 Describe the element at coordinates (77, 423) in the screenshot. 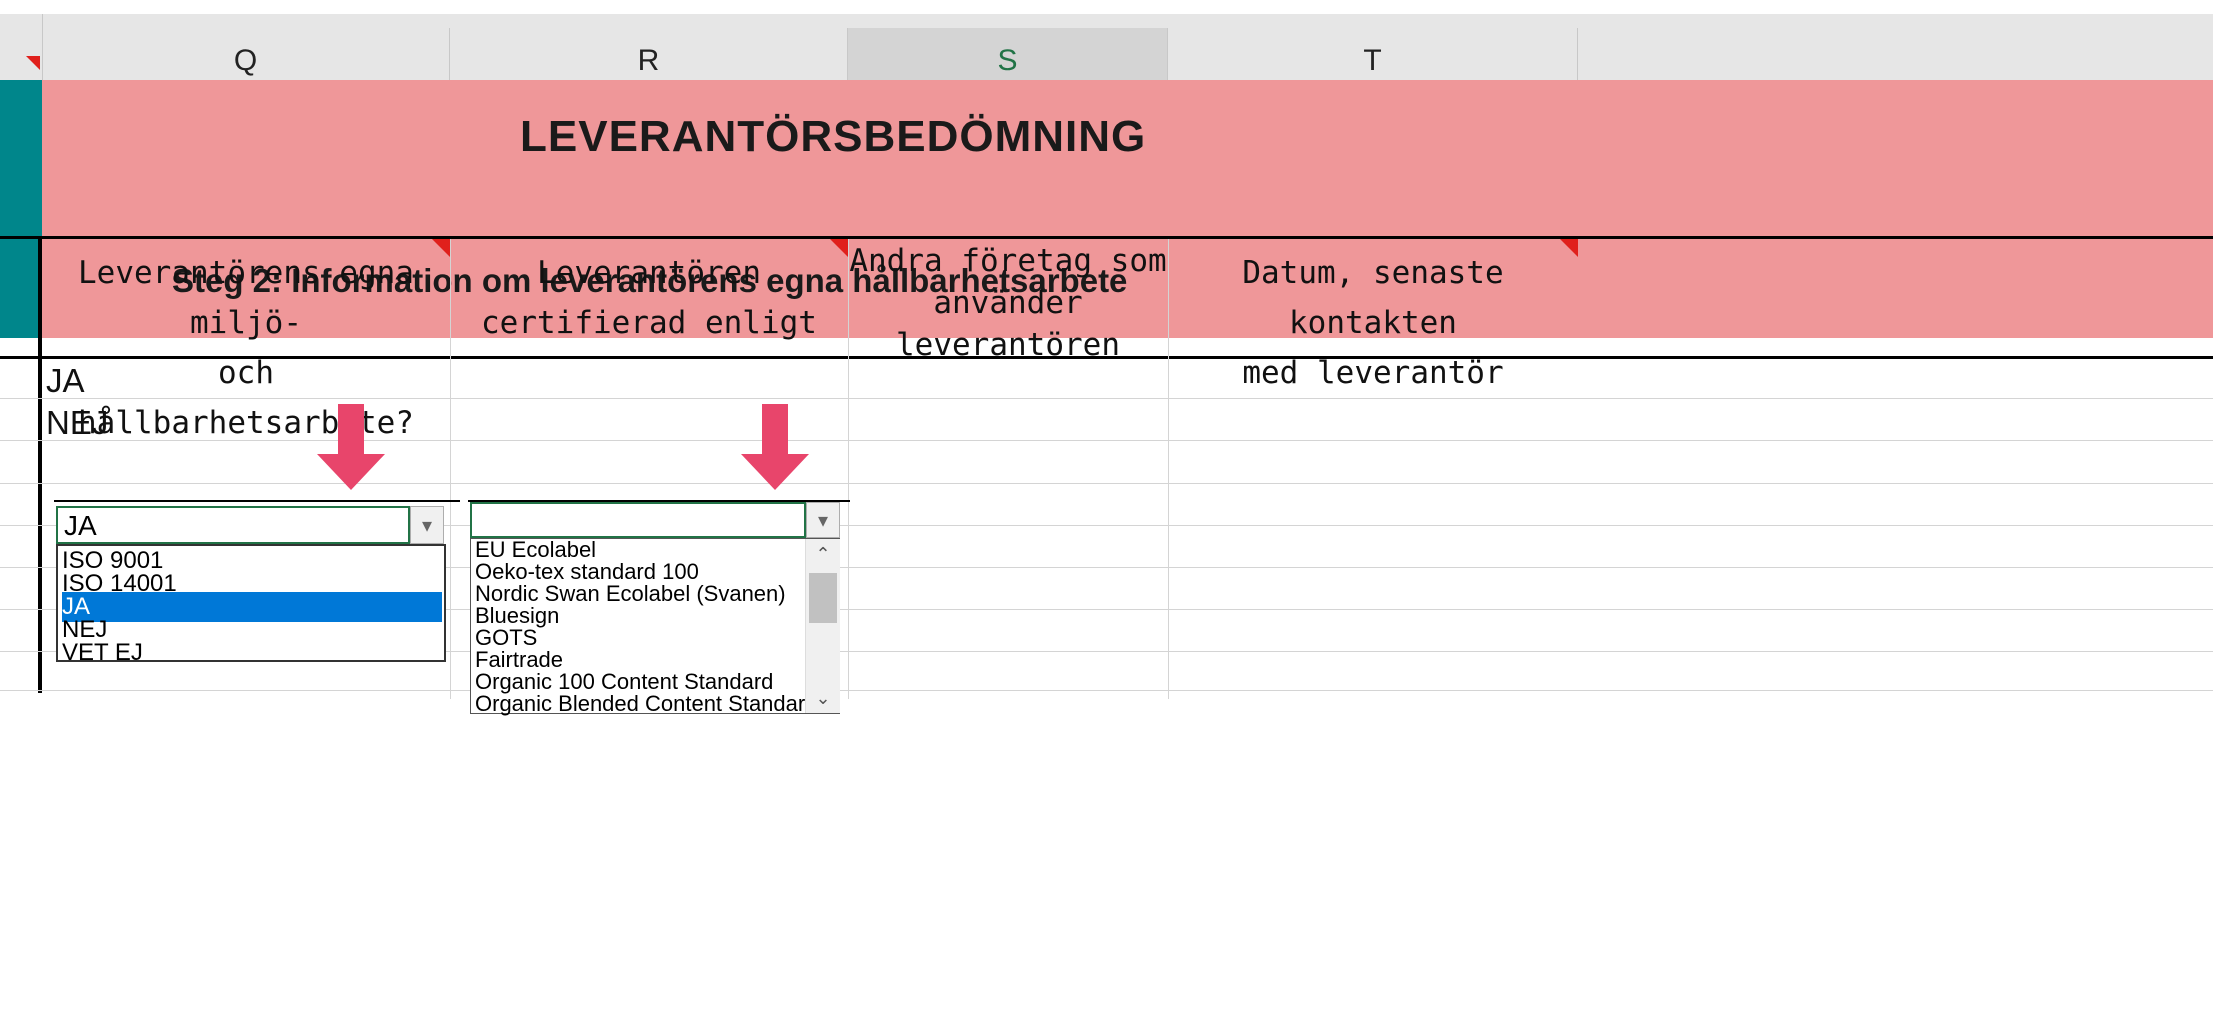

I see `cell-q2: NEJ` at that location.